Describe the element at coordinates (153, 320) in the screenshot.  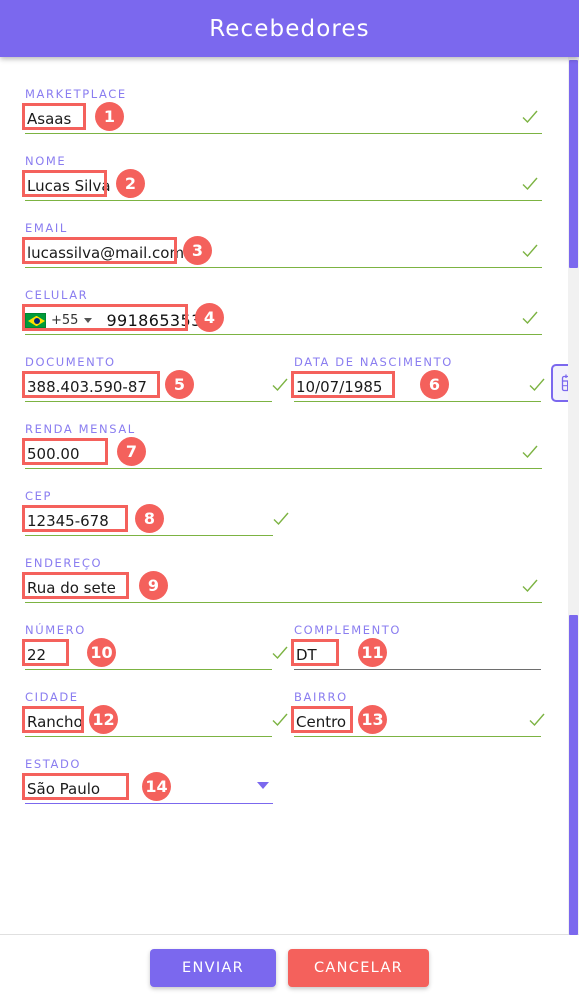
I see `phone-number-value: 991865353` at that location.